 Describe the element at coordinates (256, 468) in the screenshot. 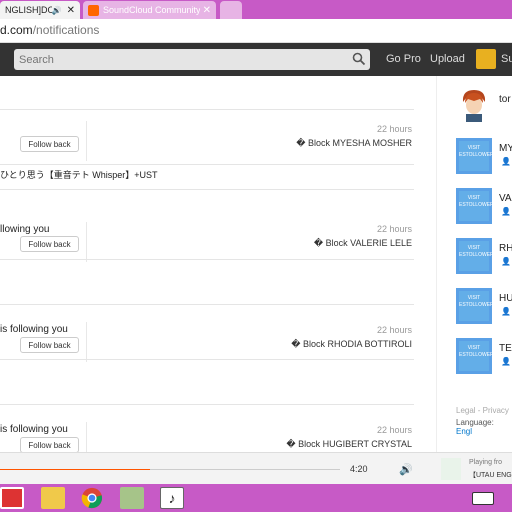

I see `player-bar: 4:20 🔊 Playing fro 【UTAU ENG` at that location.